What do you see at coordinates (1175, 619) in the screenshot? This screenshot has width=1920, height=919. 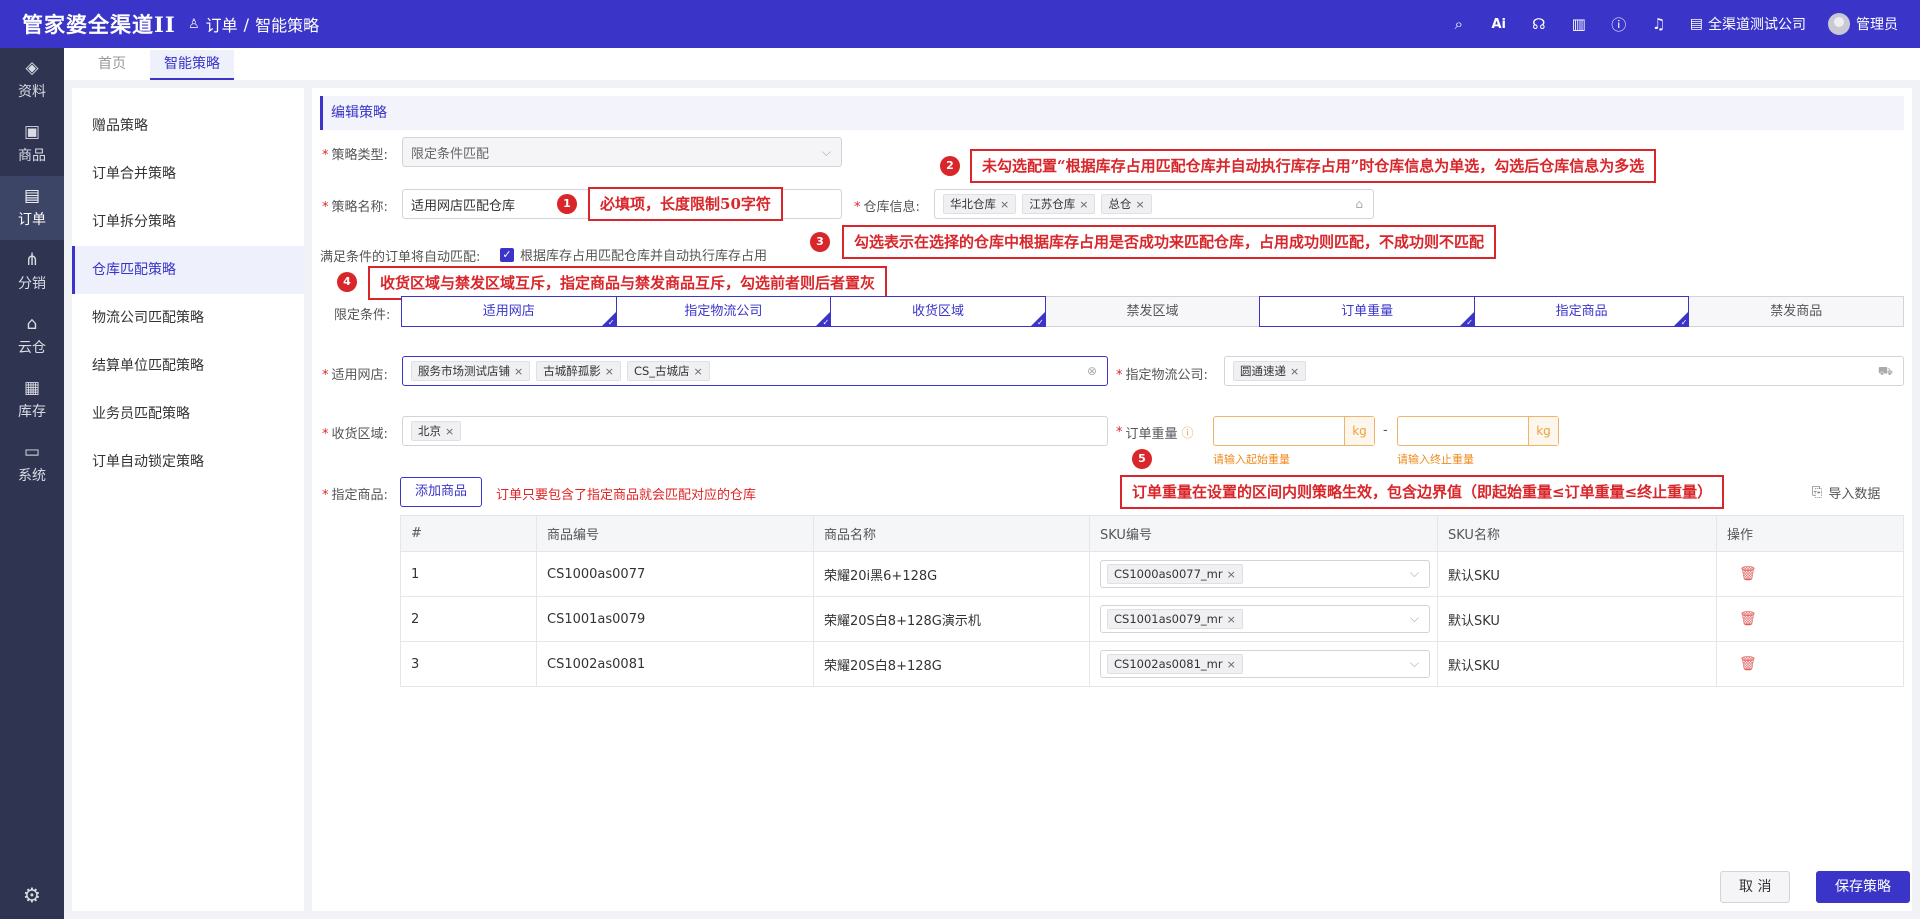 I see `sku-tag: CS1001as0079_mr ×` at bounding box center [1175, 619].